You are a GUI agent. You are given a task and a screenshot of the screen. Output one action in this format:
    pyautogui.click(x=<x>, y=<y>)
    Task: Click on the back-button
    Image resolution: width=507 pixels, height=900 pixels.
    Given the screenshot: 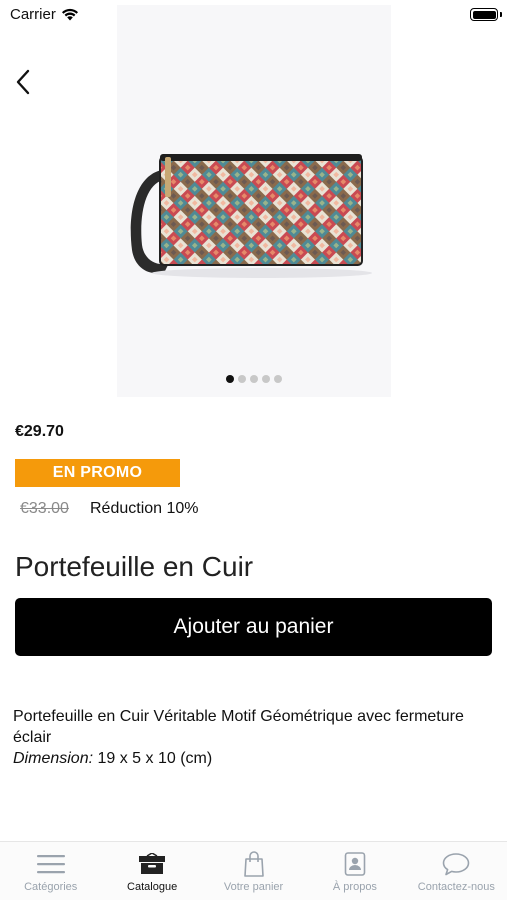 What is the action you would take?
    pyautogui.click(x=23, y=82)
    